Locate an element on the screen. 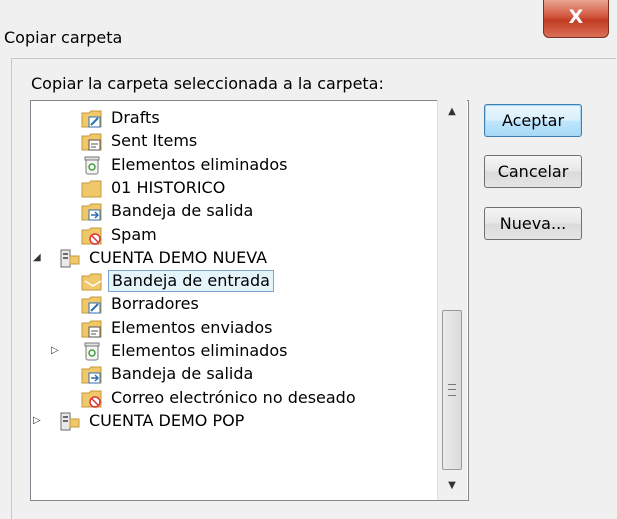  tree-item-label: CUENTA DEMO NUEVA is located at coordinates (178, 257).